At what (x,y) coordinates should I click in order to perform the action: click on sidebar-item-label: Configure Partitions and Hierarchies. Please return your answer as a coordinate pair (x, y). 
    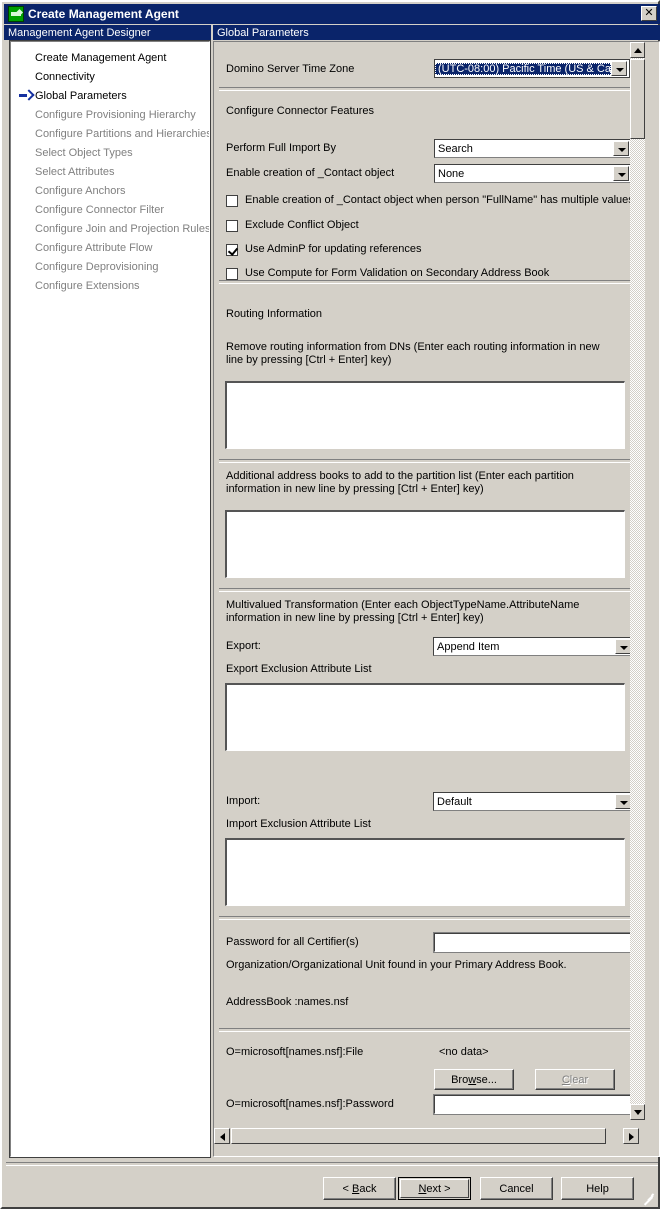
    Looking at the image, I should click on (122, 133).